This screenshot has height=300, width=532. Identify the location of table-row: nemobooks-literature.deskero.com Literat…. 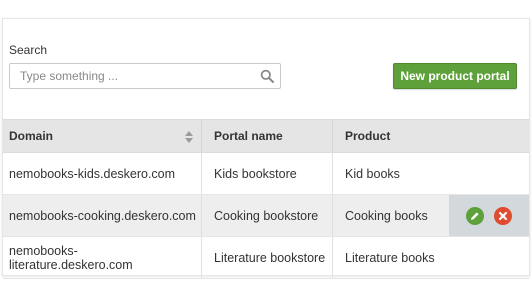
(266, 258).